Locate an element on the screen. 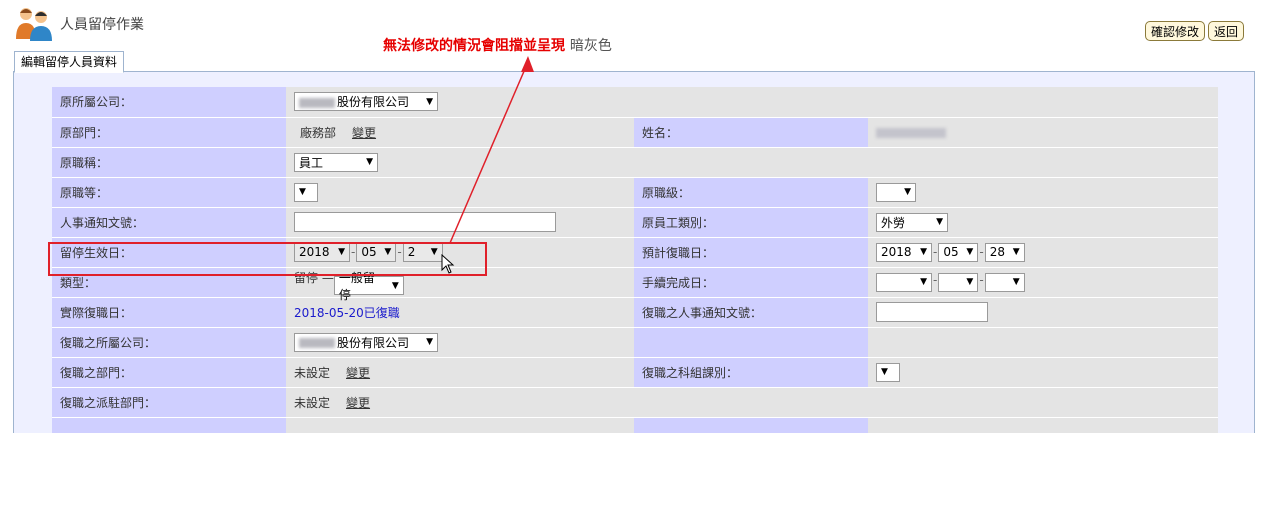 The height and width of the screenshot is (506, 1262). tab-edit-staff: 編輯留停人員資料 is located at coordinates (69, 62).